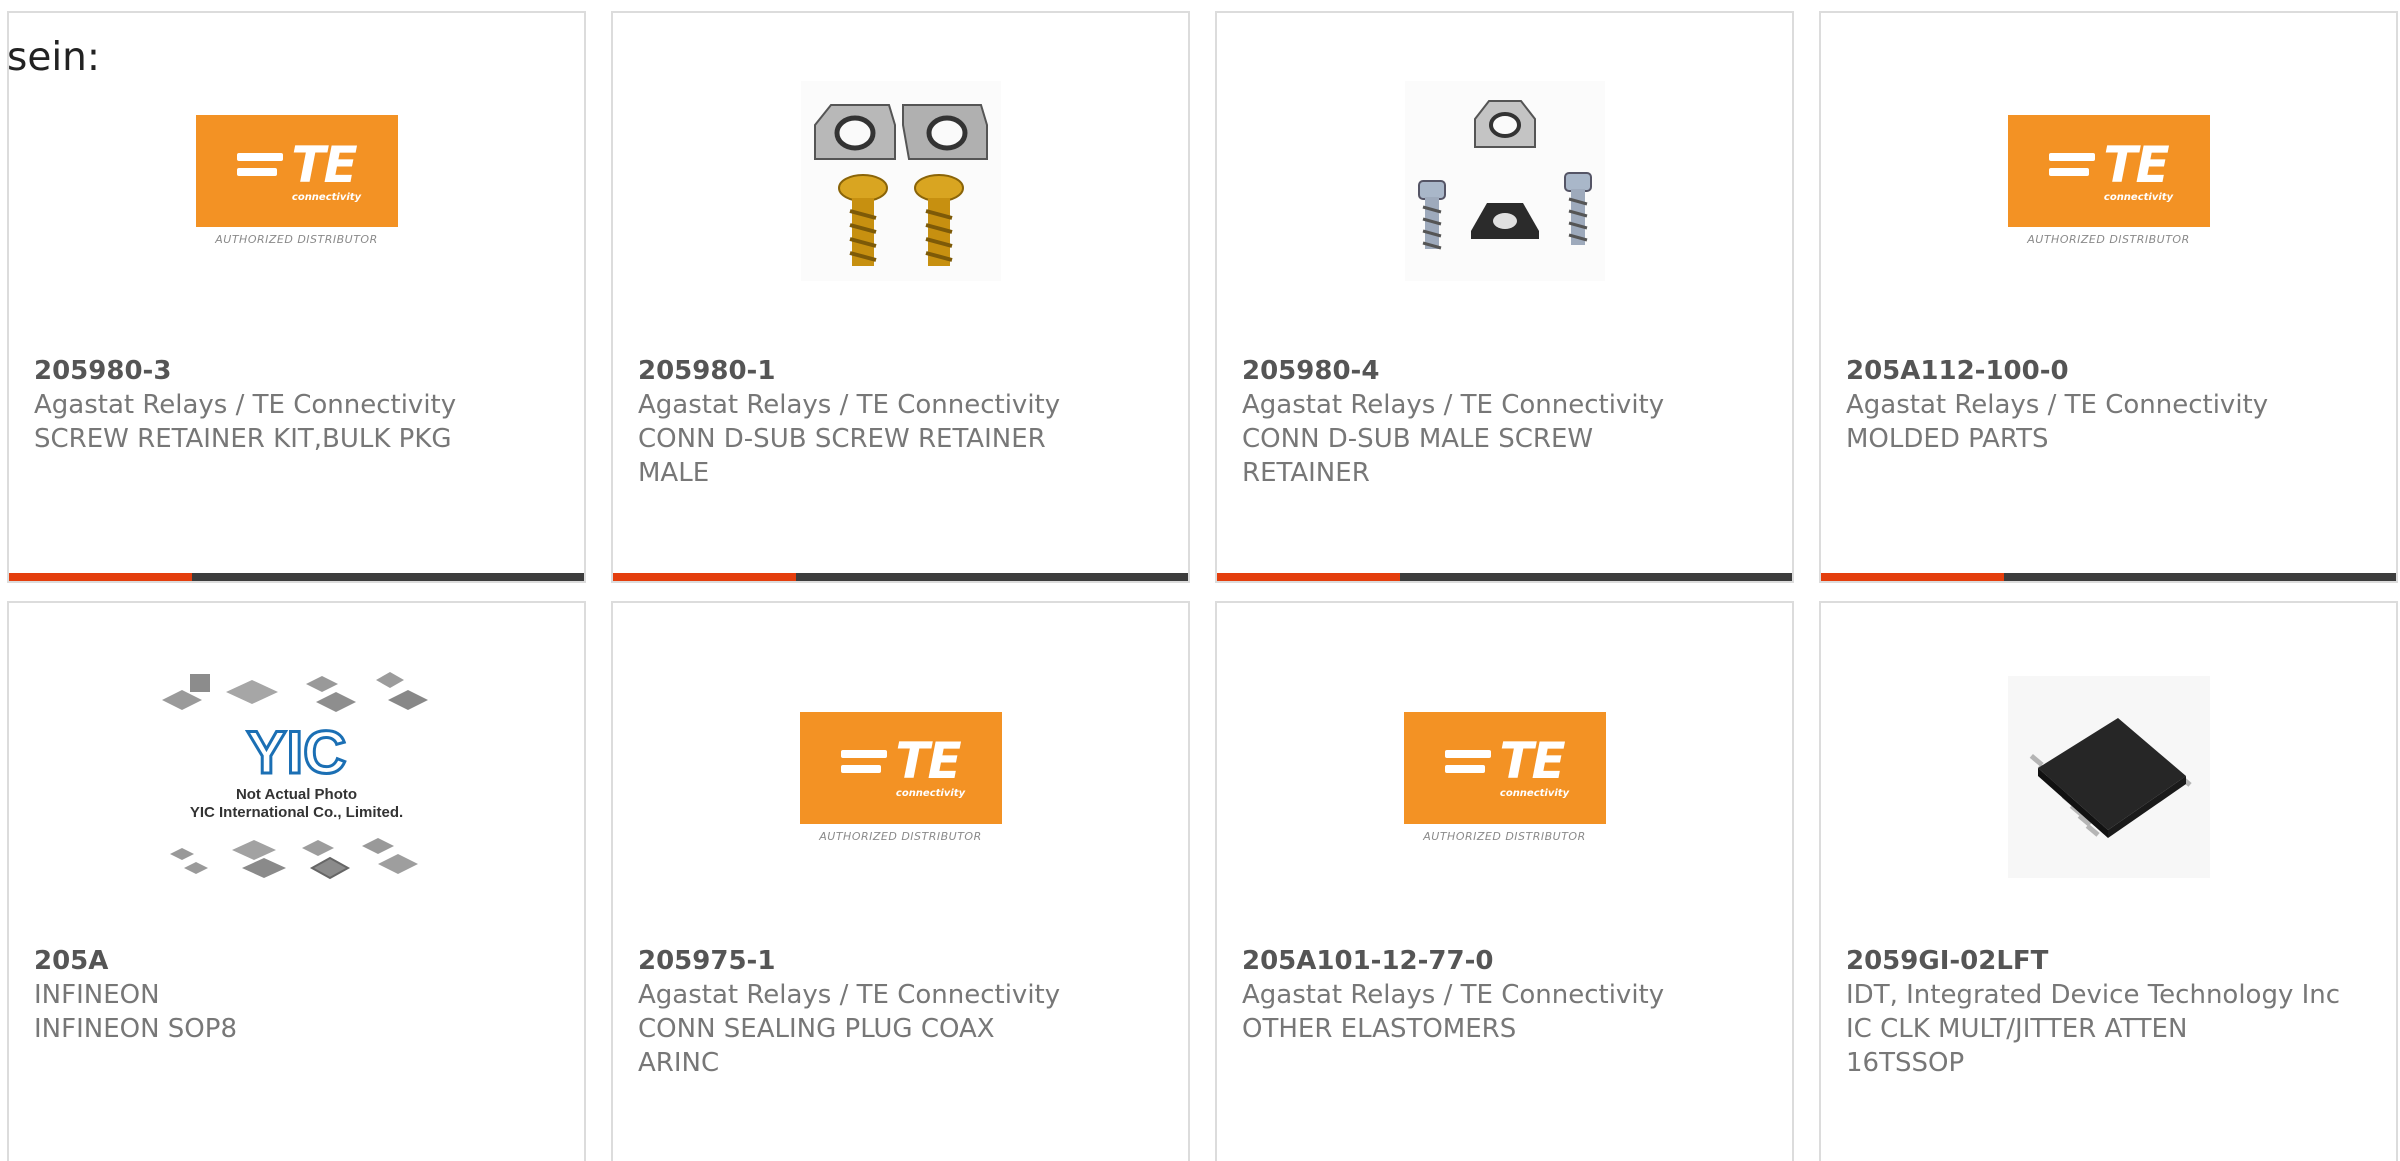 The height and width of the screenshot is (1161, 2400). Describe the element at coordinates (2017, 1046) in the screenshot. I see `product-description: IC CLK MULT/JITTER ATTEN 16TSSOP` at that location.